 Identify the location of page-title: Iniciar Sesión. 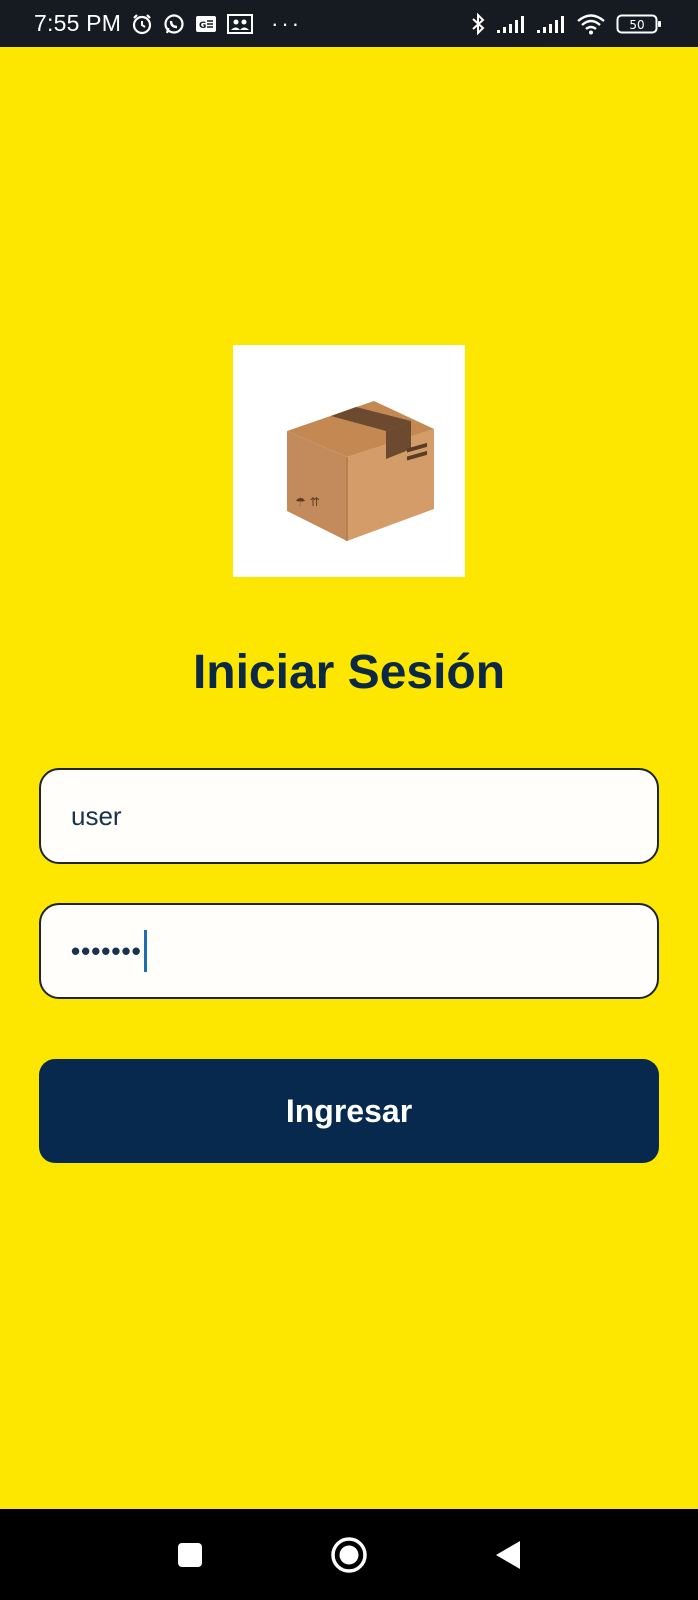
(349, 672).